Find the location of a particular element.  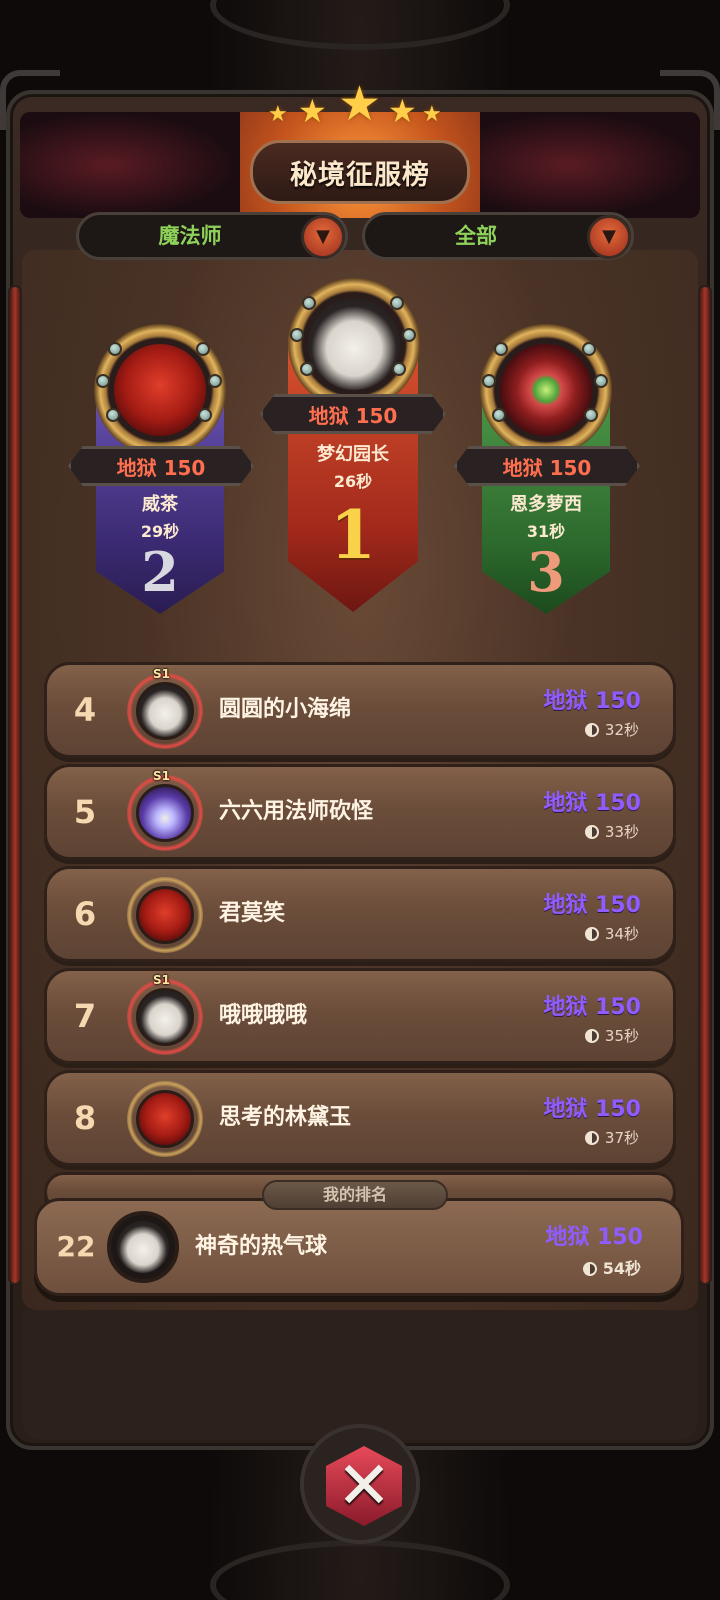

leaderboard-row: 8 思考的林黛玉 地狱 150 37秒 is located at coordinates (360, 1118).